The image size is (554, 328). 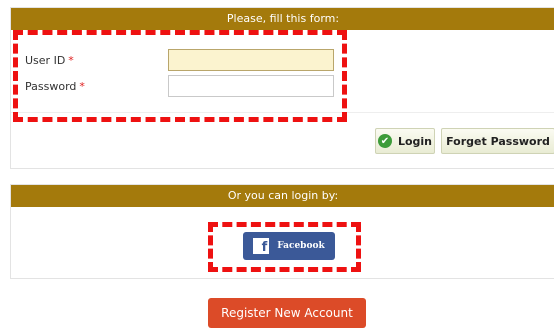 What do you see at coordinates (284, 247) in the screenshot?
I see `facebook-highlight-box` at bounding box center [284, 247].